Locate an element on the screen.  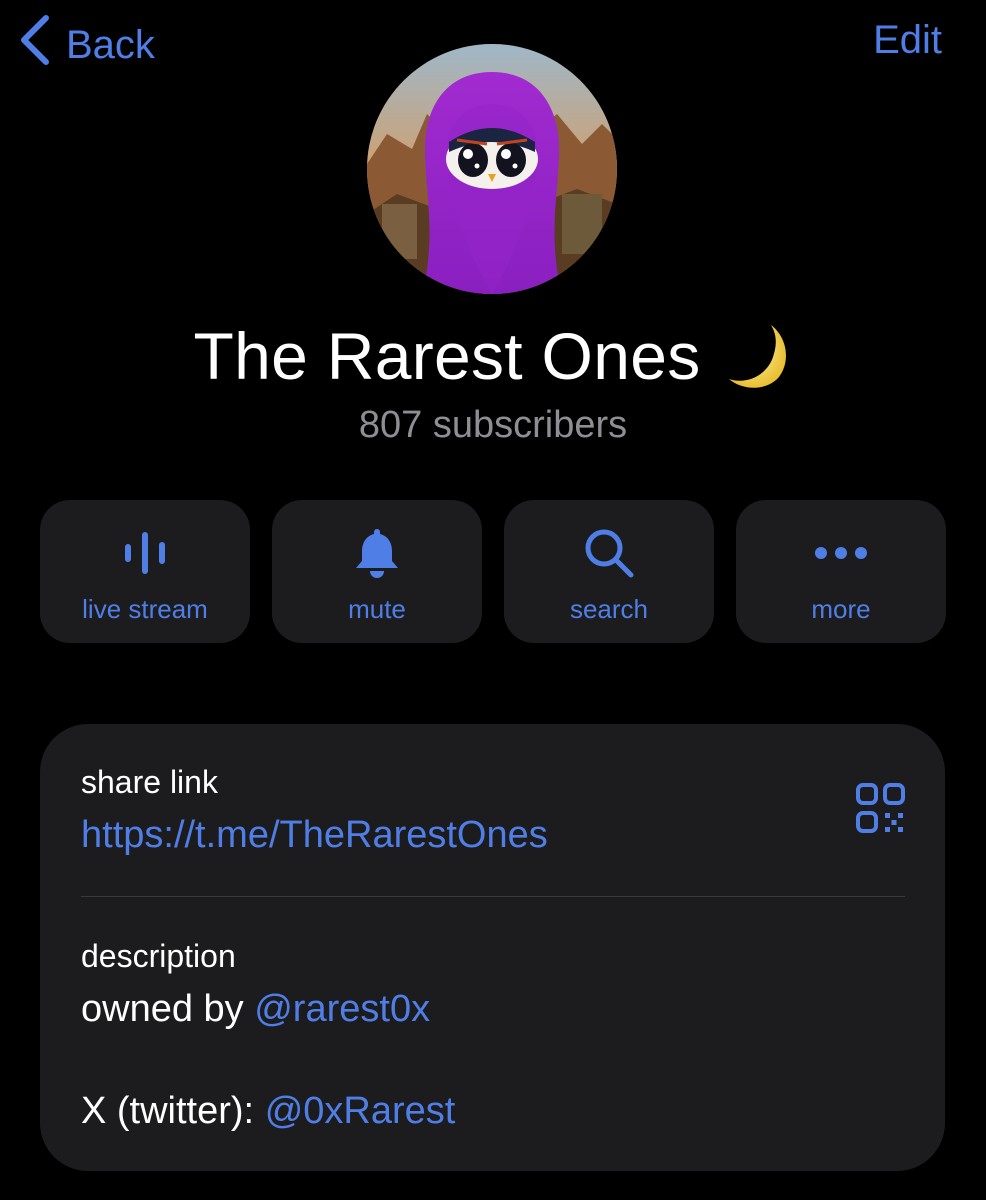
qr-code-button is located at coordinates (881, 811).